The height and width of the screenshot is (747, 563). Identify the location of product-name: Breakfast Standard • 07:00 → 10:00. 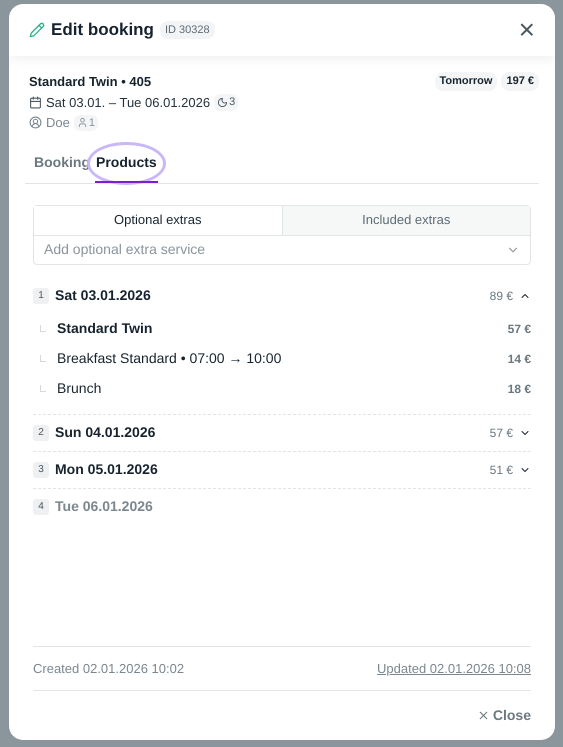
(169, 358).